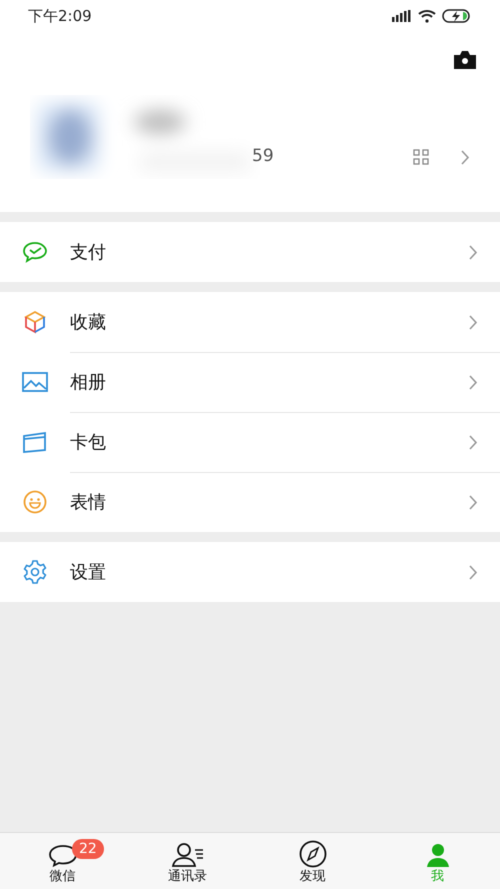 This screenshot has height=889, width=500. I want to click on card-icon, so click(35, 442).